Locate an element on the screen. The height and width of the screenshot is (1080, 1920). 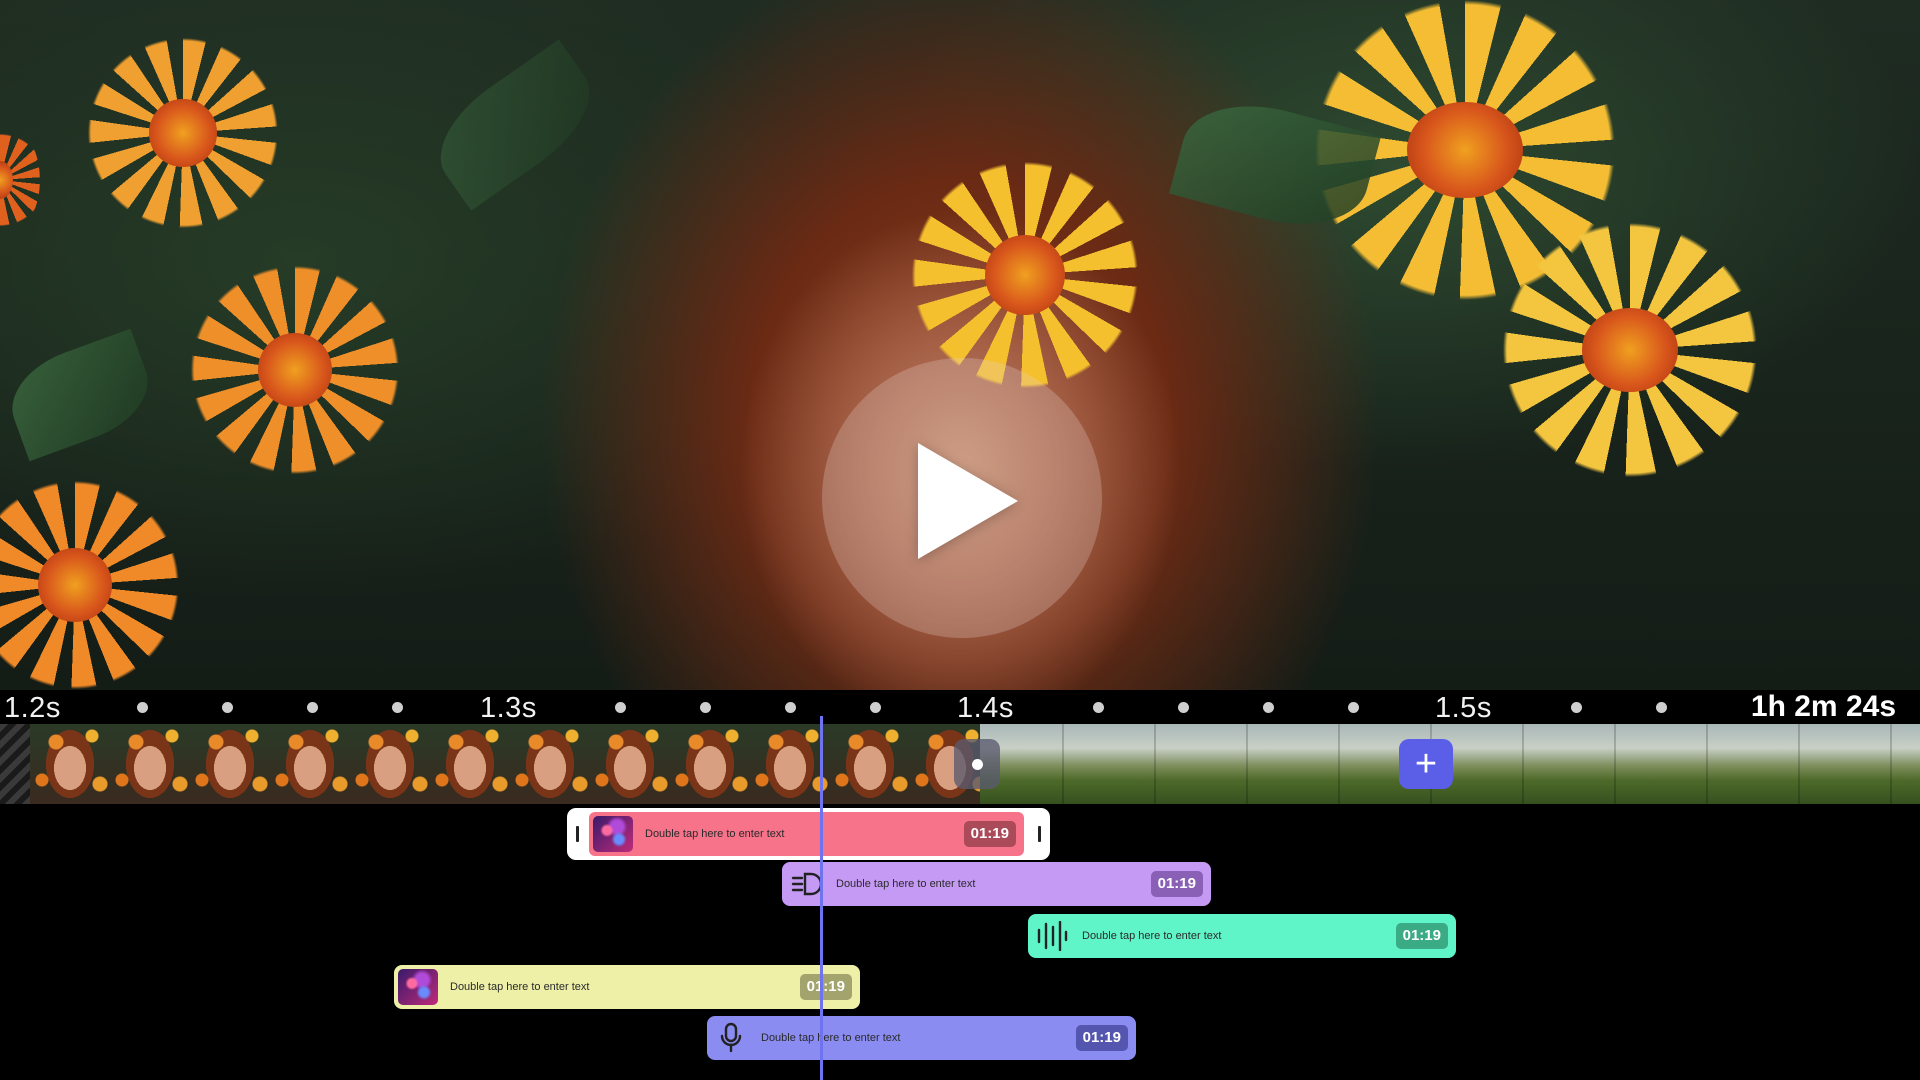
microphone-icon is located at coordinates (731, 1038).